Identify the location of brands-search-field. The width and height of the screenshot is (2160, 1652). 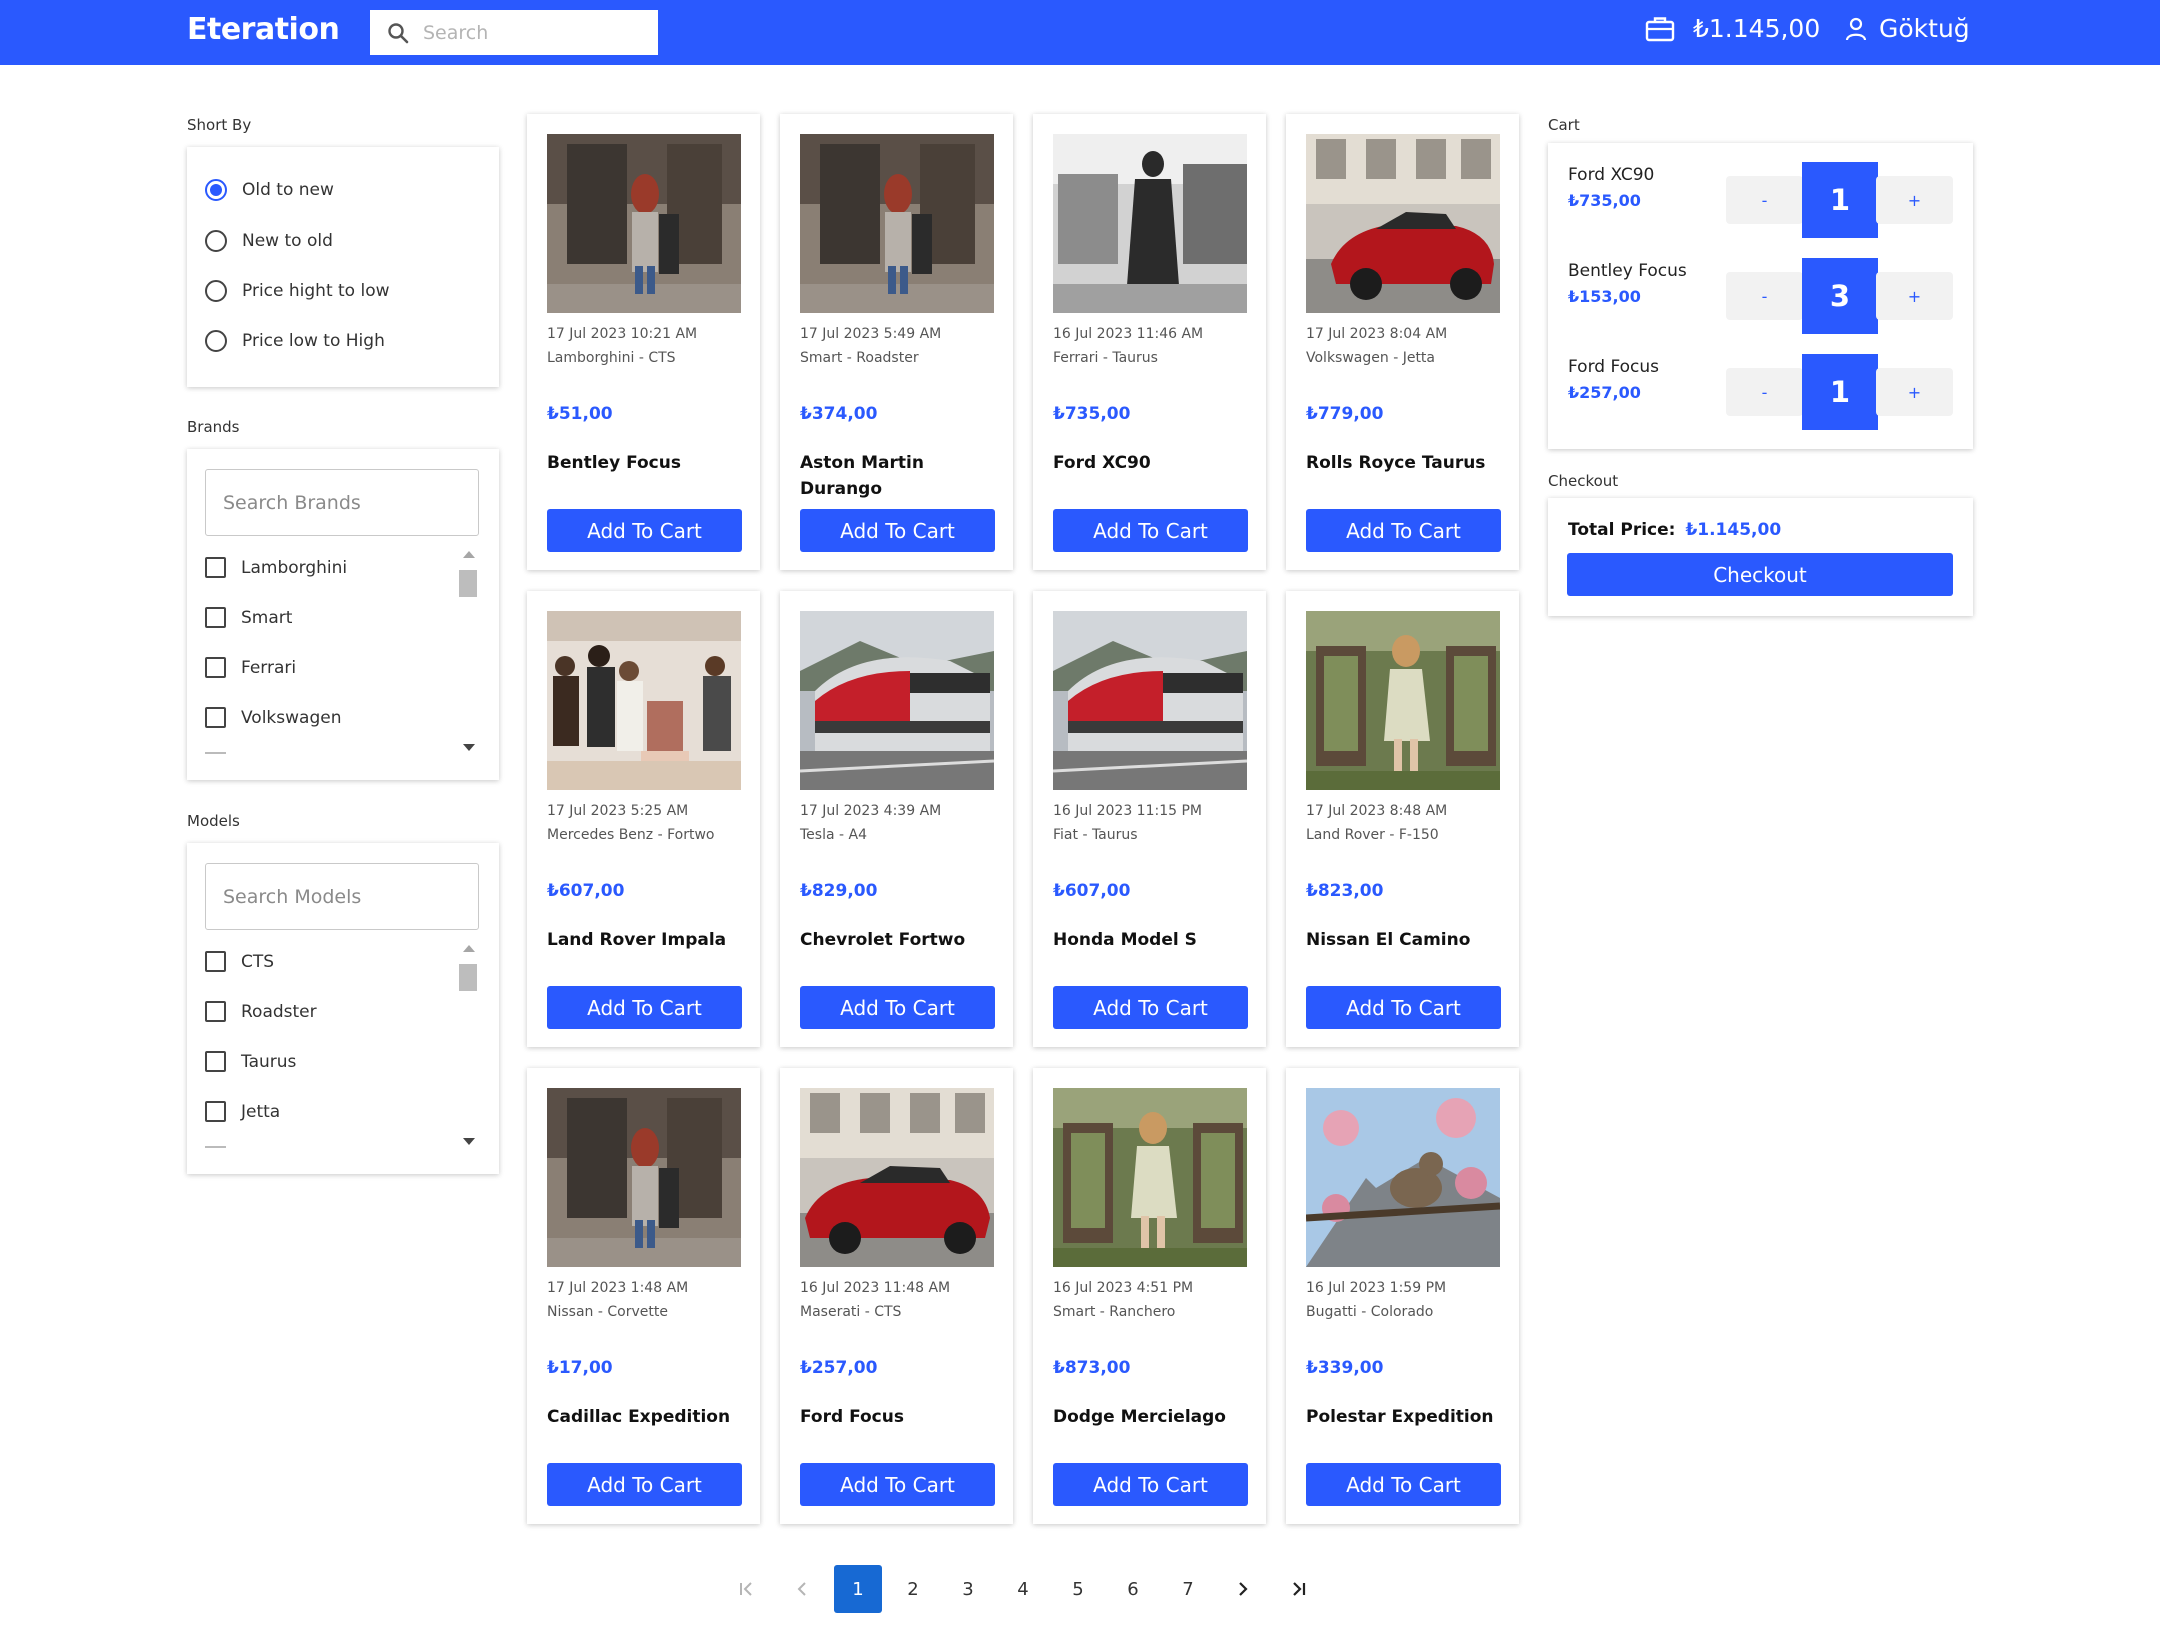
(342, 502).